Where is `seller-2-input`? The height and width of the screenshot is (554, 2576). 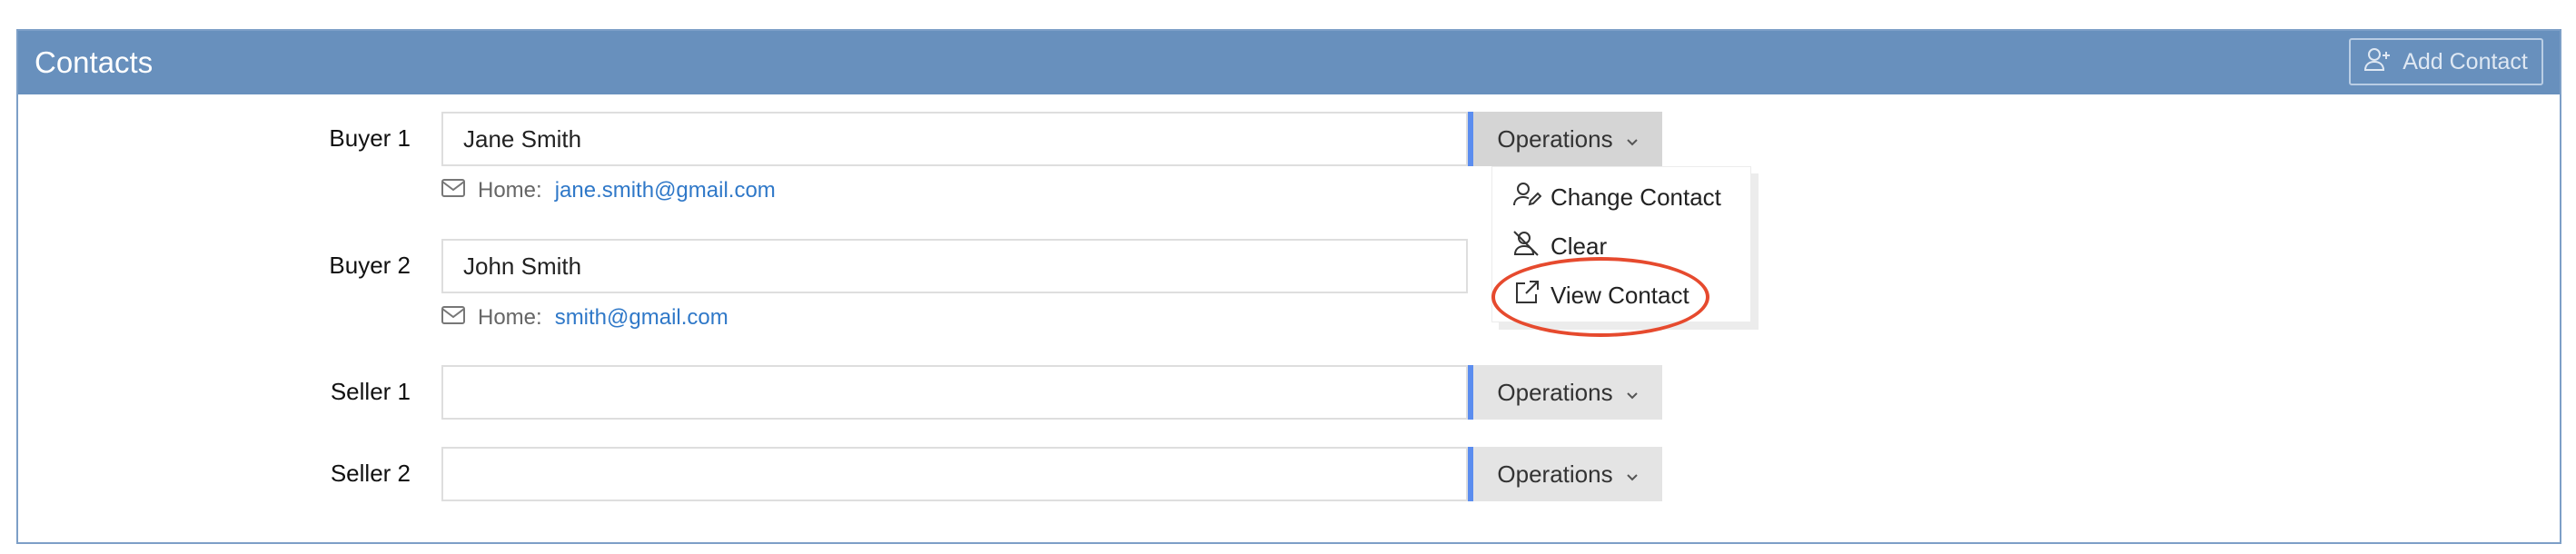
seller-2-input is located at coordinates (954, 474).